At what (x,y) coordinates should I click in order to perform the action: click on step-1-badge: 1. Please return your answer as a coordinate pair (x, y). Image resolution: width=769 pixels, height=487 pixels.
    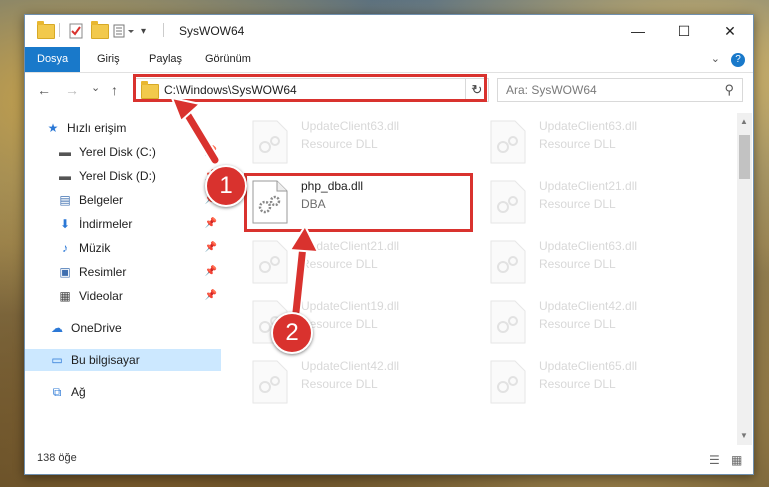
    Looking at the image, I should click on (226, 186).